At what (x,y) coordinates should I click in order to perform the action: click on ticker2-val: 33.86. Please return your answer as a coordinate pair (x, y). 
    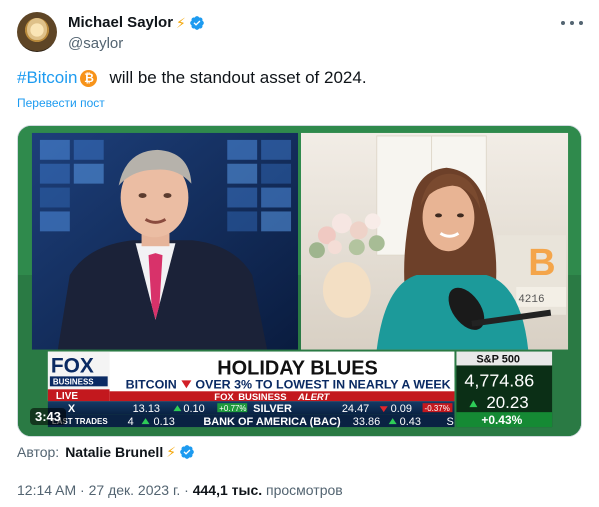
    Looking at the image, I should click on (366, 422).